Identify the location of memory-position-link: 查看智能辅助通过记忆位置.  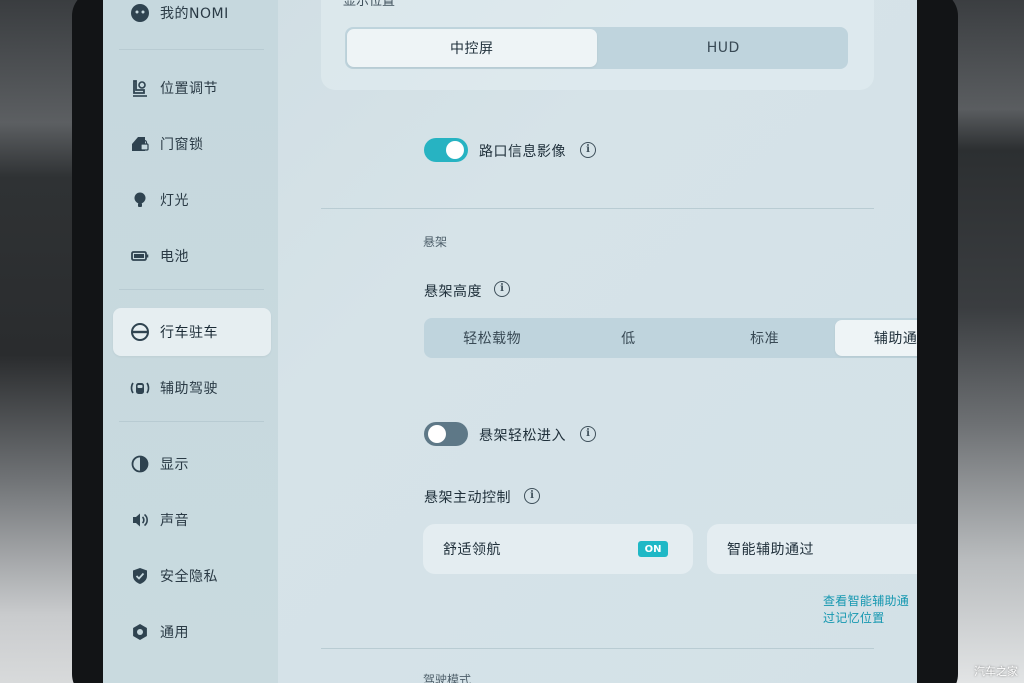
(870, 609).